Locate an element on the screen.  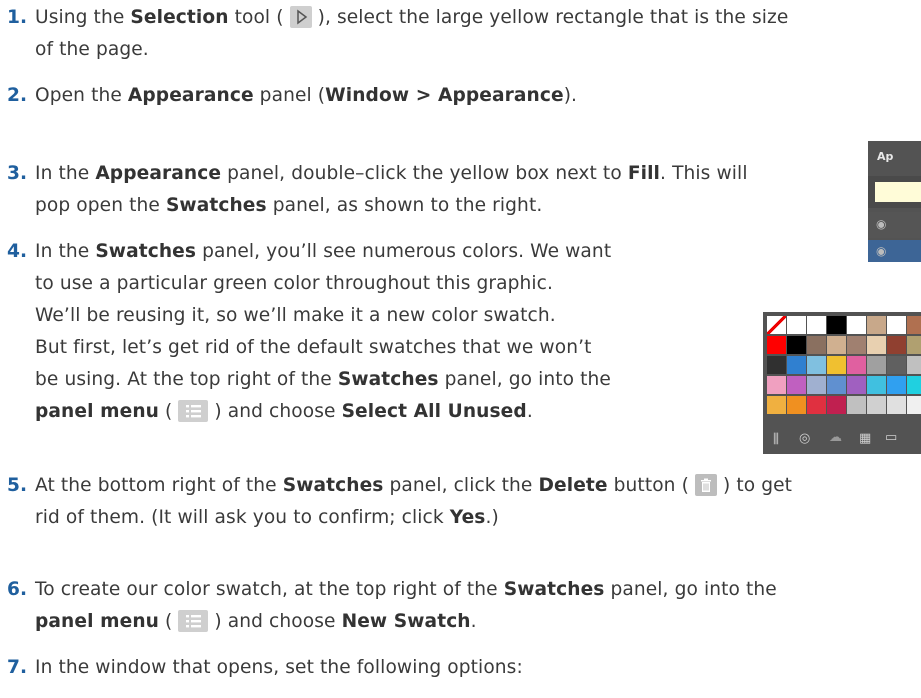
delete-trash-icon is located at coordinates (705, 485).